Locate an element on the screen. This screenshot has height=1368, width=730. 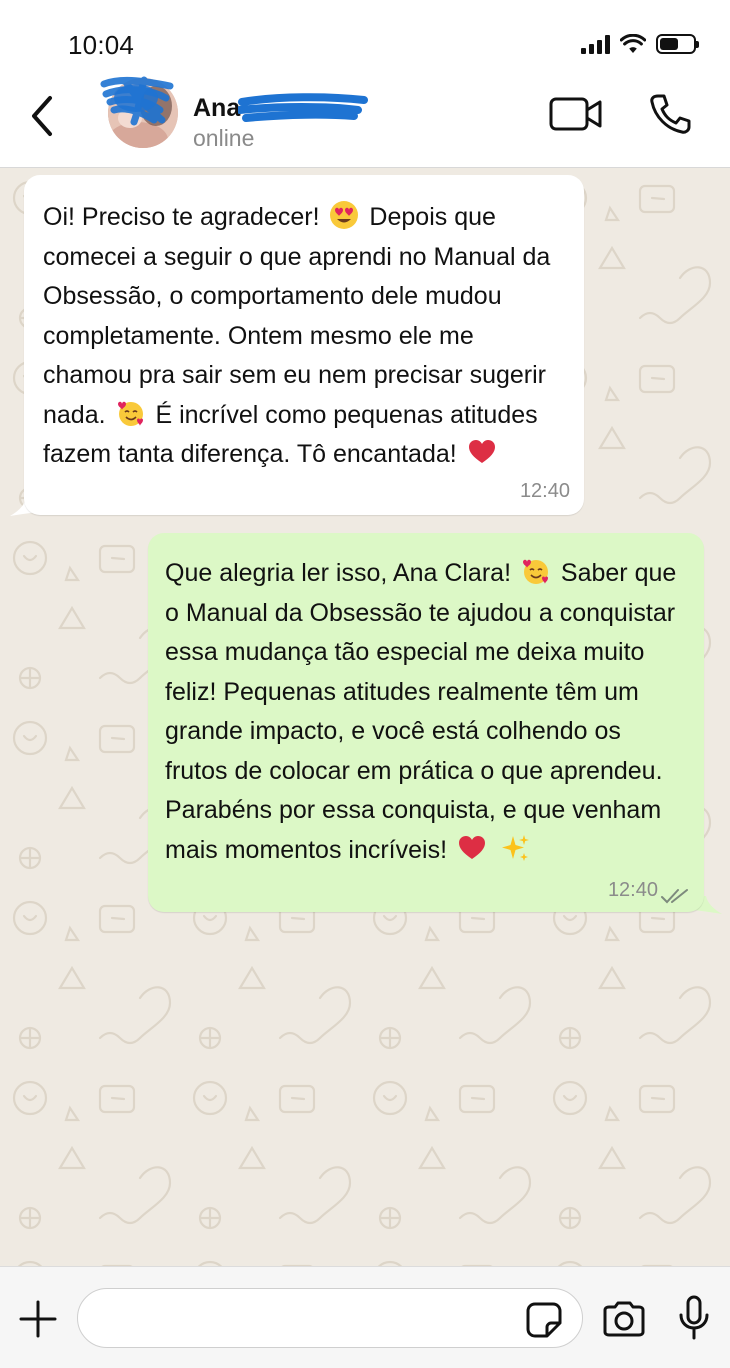
contact-name: Ana is located at coordinates (216, 108).